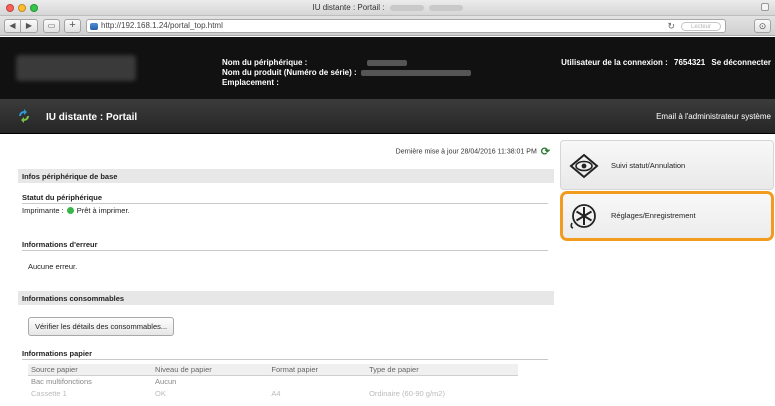 This screenshot has width=775, height=406. Describe the element at coordinates (583, 216) in the screenshot. I see `settings-icon` at that location.